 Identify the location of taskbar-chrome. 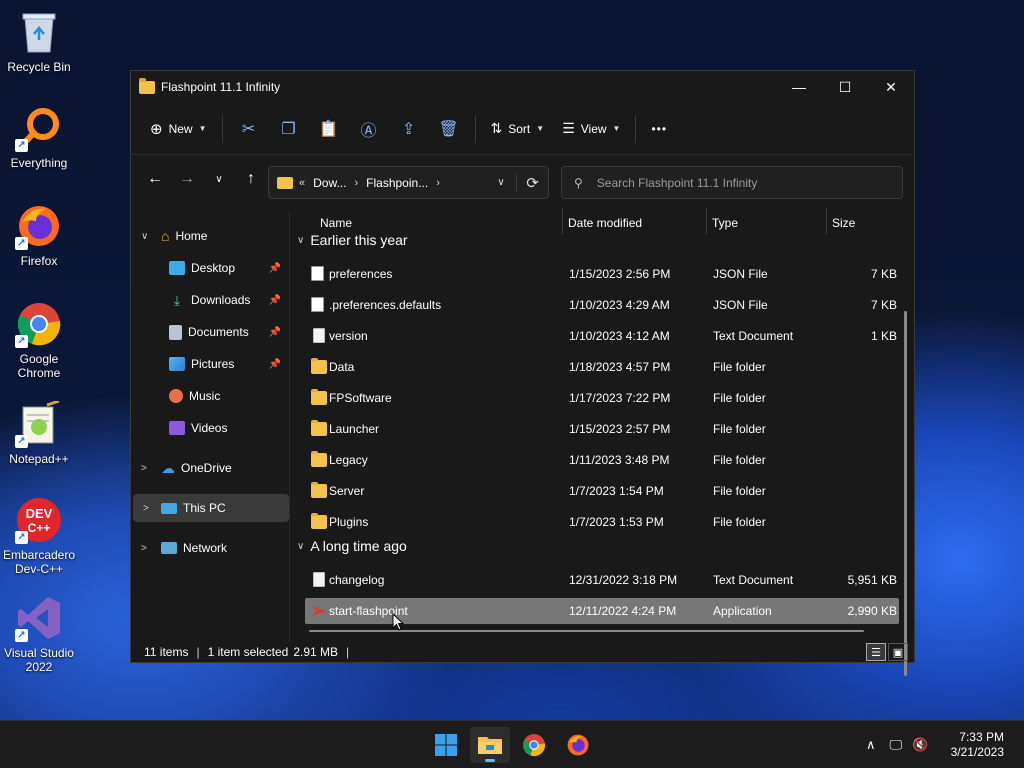
(534, 745).